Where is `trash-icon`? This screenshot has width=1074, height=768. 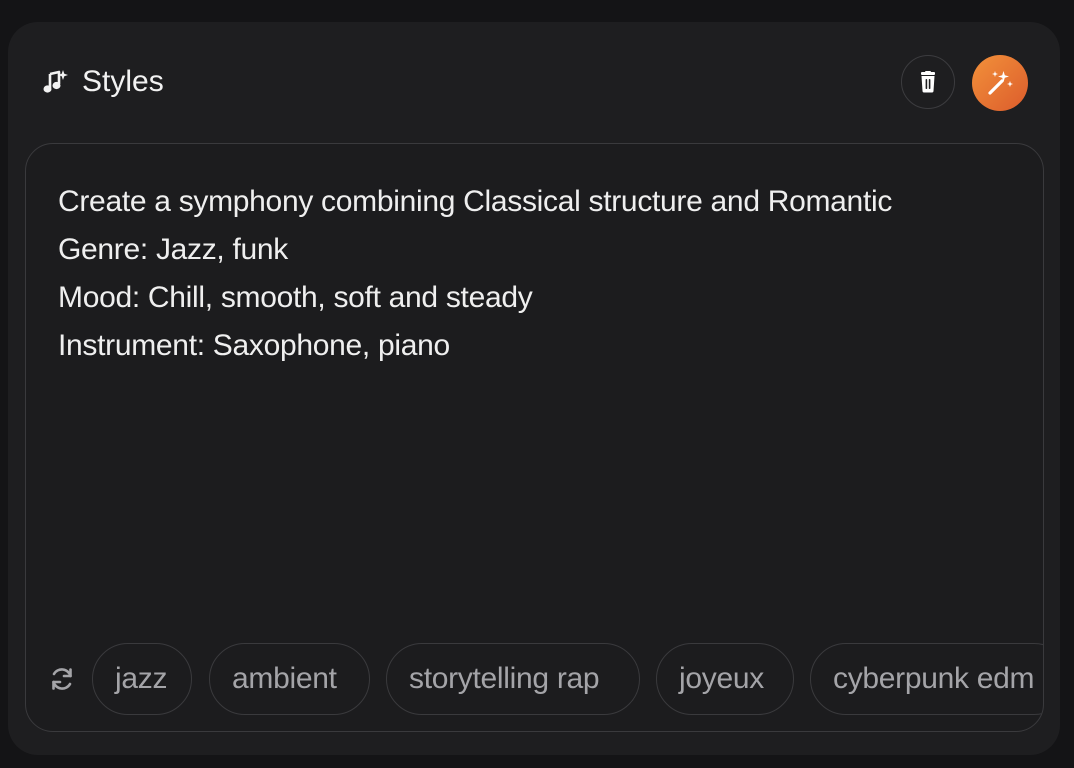 trash-icon is located at coordinates (928, 82).